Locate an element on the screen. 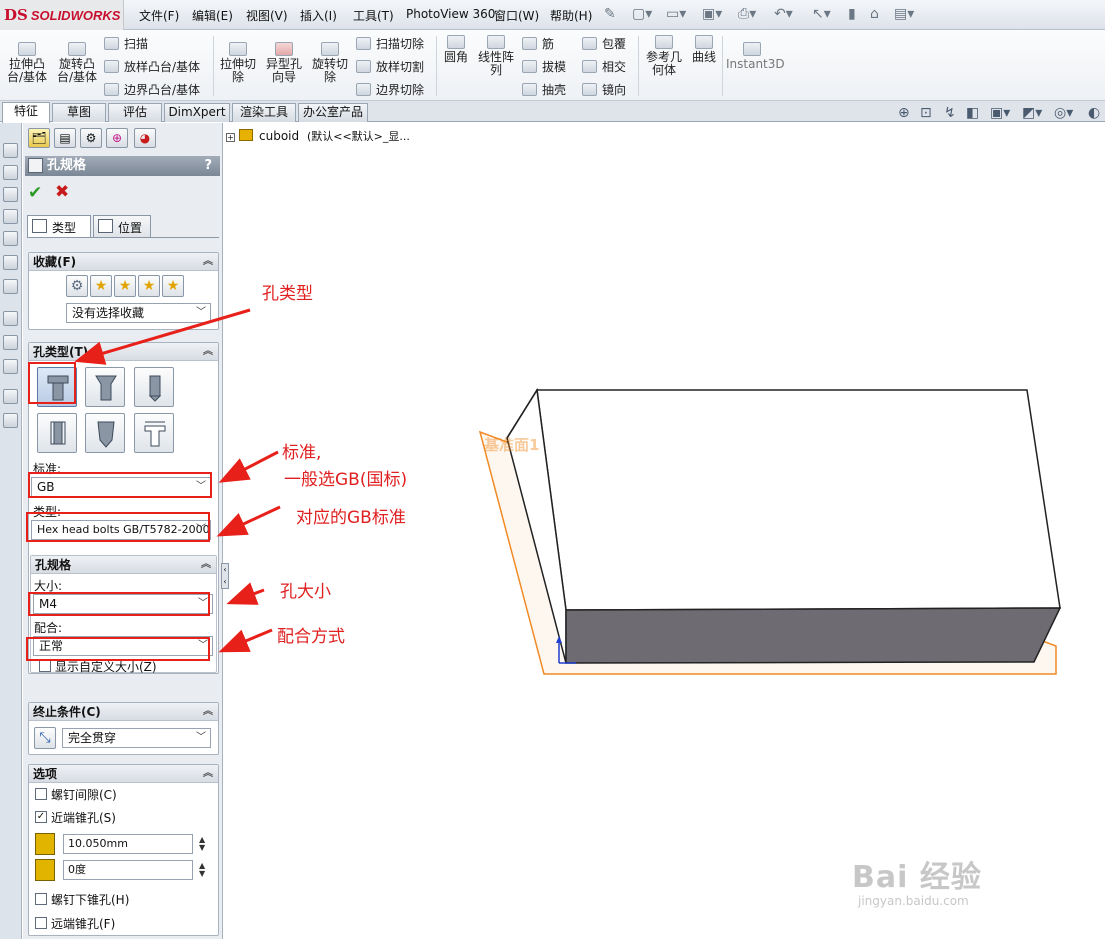  arrow-type is located at coordinates (248, 521).